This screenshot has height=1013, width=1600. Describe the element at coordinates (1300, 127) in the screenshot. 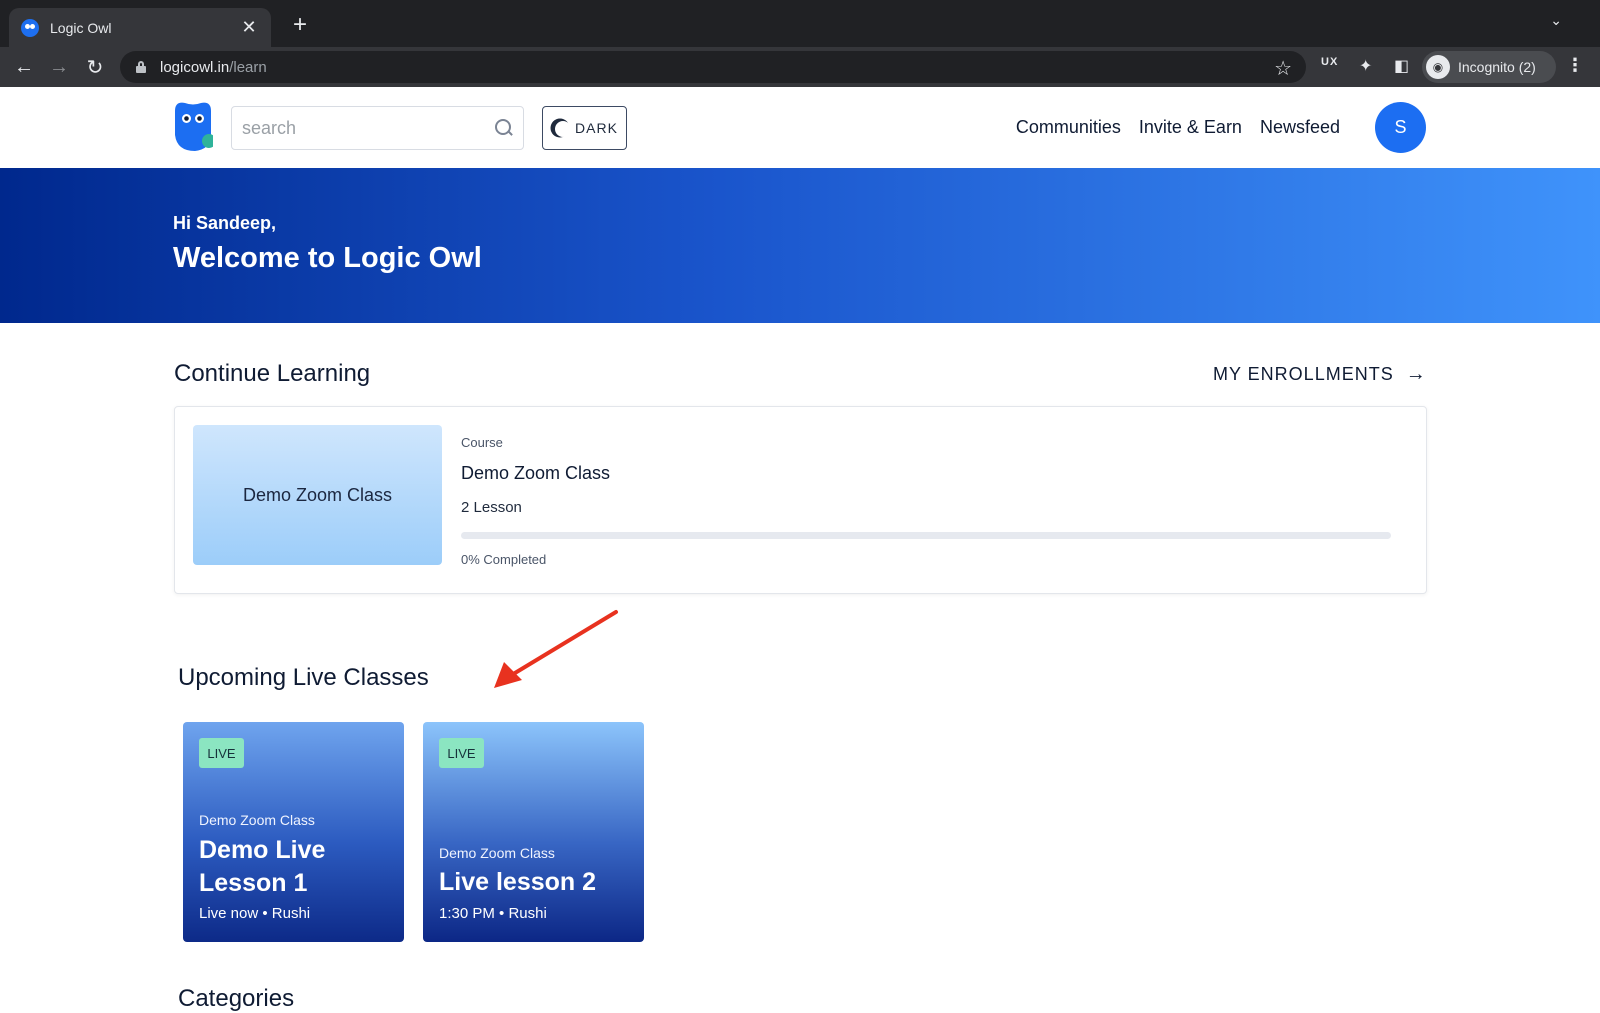

I see `nav-newsfeed: Newsfeed` at that location.